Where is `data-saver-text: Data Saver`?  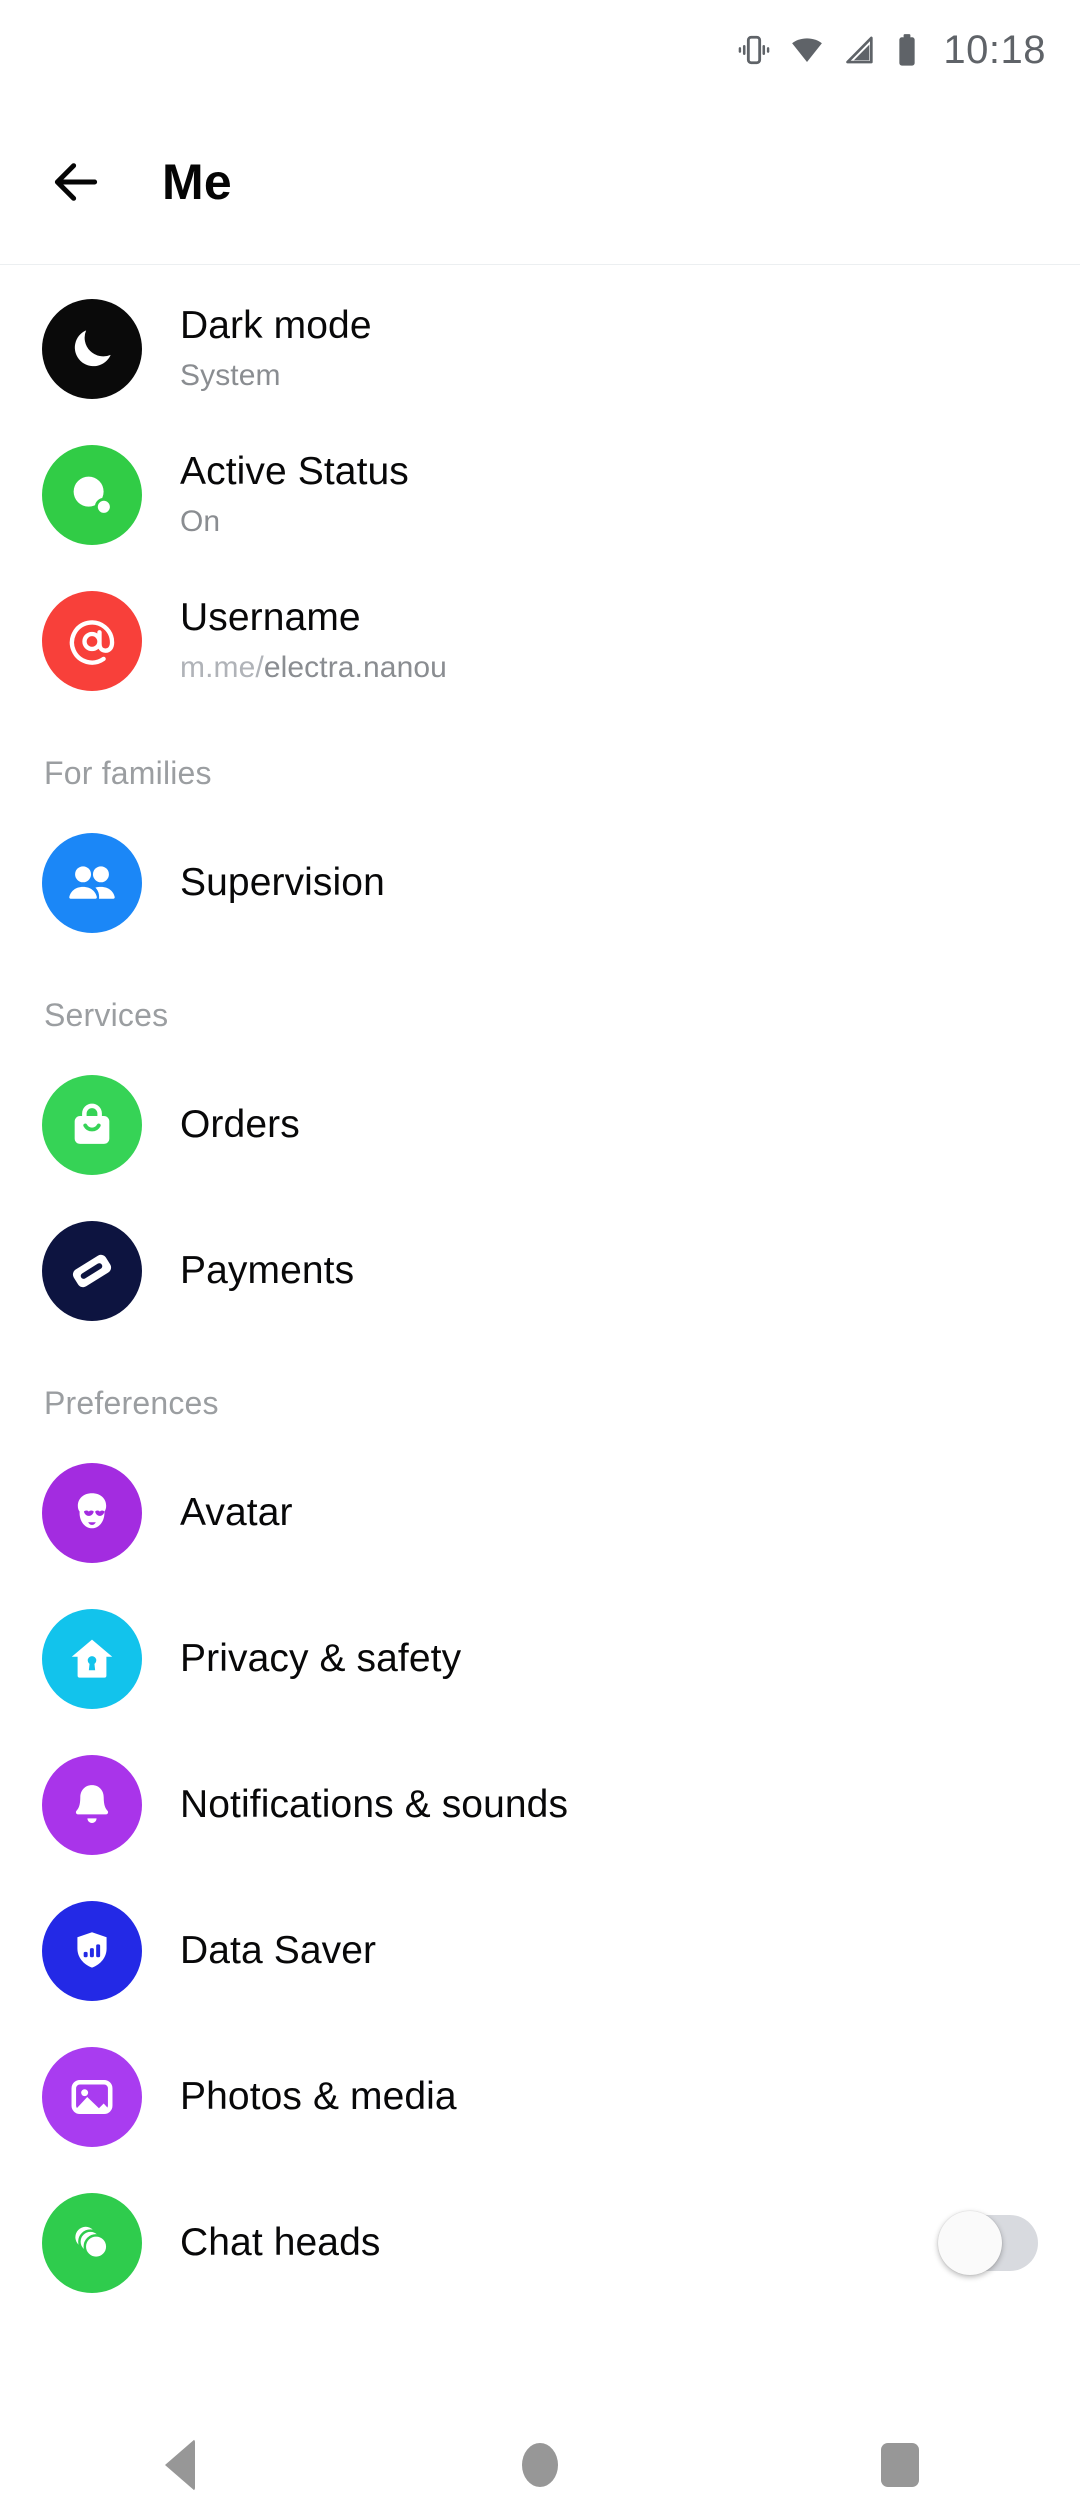 data-saver-text: Data Saver is located at coordinates (278, 1951).